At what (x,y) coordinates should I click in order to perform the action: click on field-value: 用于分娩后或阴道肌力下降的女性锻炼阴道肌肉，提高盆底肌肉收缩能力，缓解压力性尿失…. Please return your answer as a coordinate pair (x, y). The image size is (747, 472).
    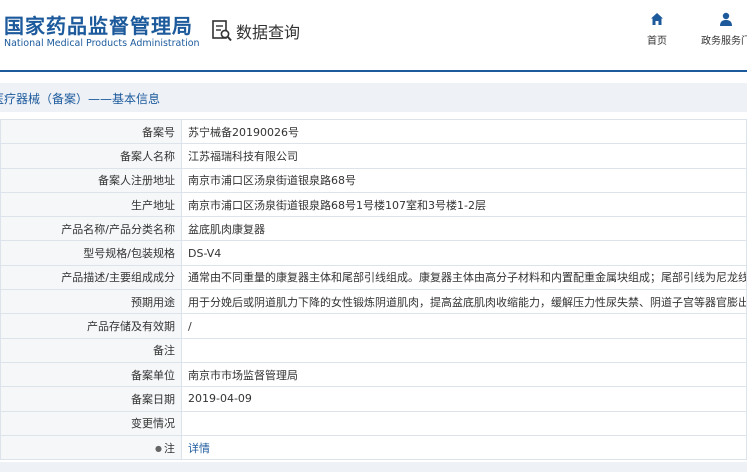
    Looking at the image, I should click on (464, 302).